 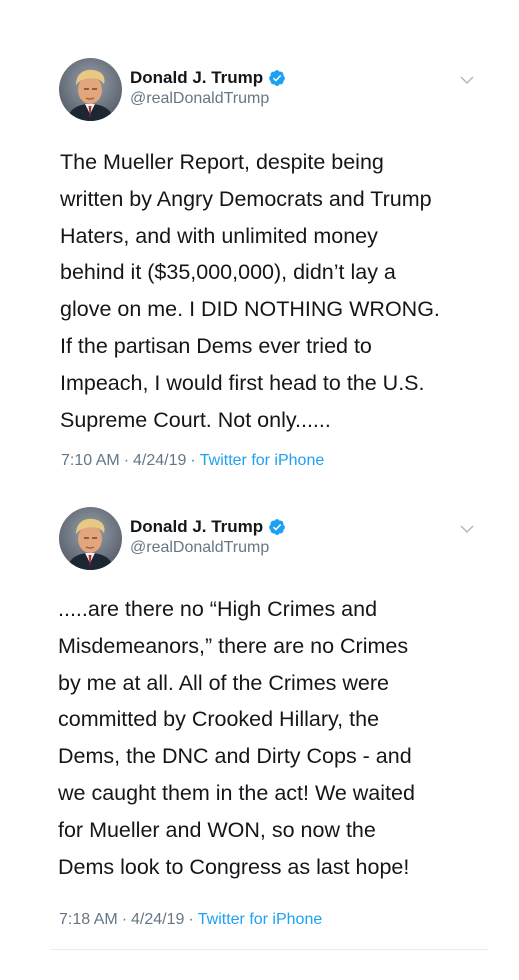 I want to click on tweet-text-line: we caught them in the act! We waited, so click(x=236, y=792).